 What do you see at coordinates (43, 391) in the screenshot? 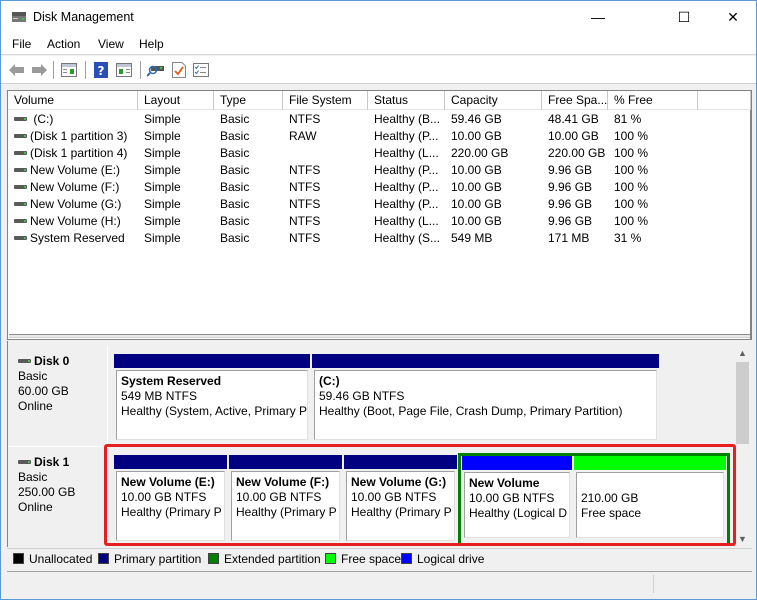
I see `disk-0-size: 60.00 GB` at bounding box center [43, 391].